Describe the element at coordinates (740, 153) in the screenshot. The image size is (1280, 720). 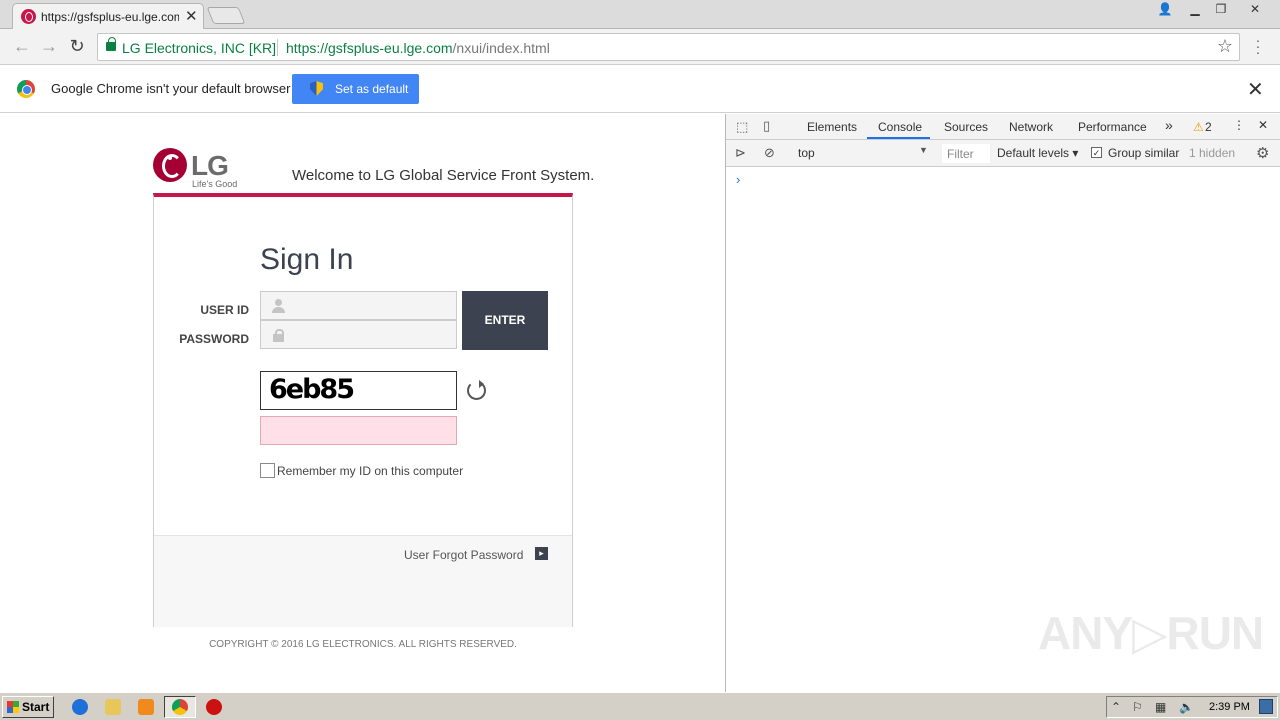
I see `sidebar-toggle-icon: ⊳` at that location.